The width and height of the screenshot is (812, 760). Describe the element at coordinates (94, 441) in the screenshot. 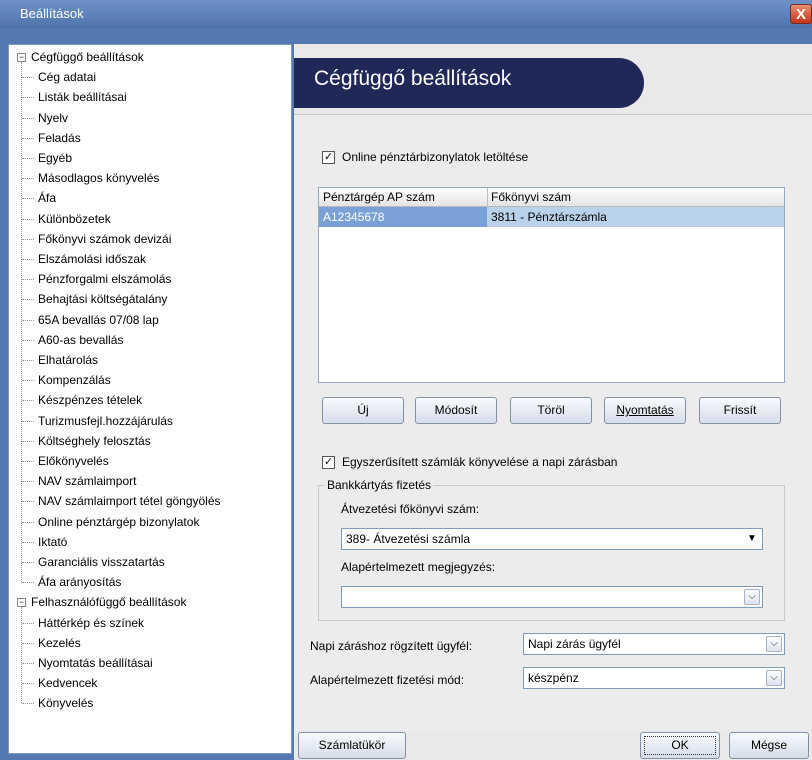

I see `tree-item: Költséghely felosztás` at that location.